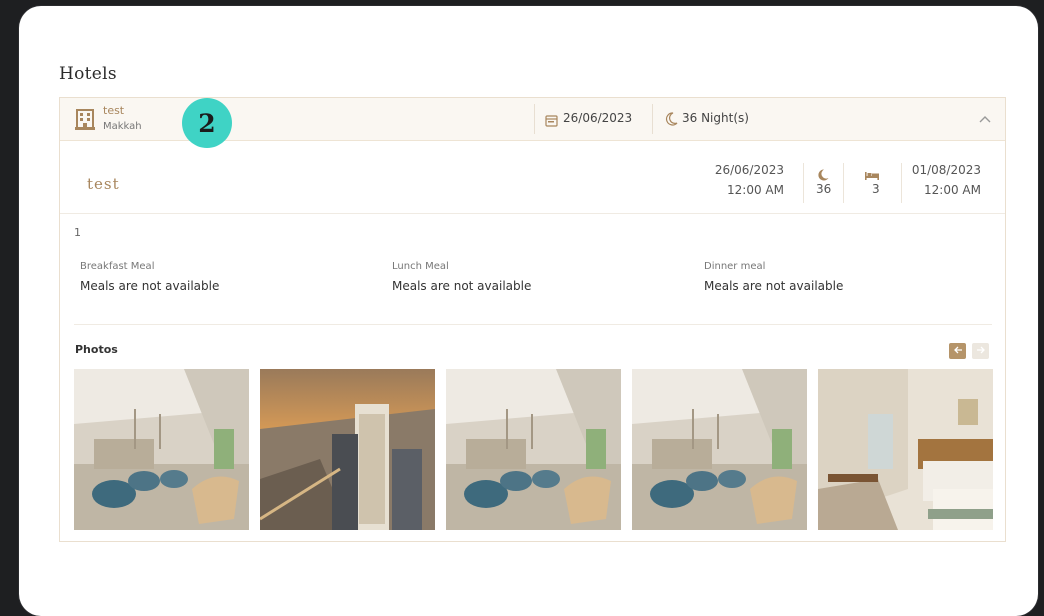  I want to click on bed-icon, so click(872, 173).